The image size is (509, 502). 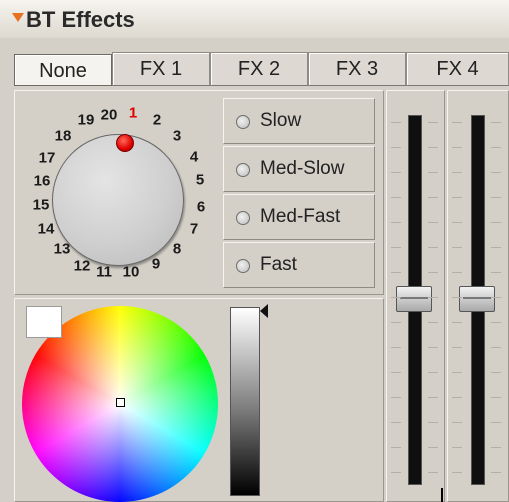 What do you see at coordinates (177, 136) in the screenshot?
I see `dial-number-3: 3` at bounding box center [177, 136].